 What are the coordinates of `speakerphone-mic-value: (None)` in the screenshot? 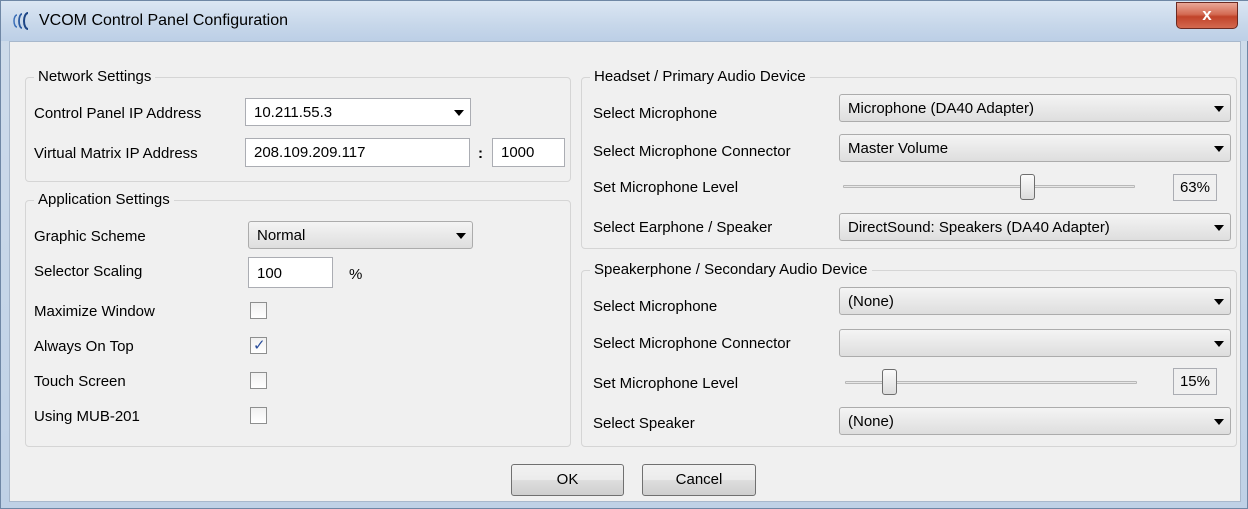 It's located at (871, 301).